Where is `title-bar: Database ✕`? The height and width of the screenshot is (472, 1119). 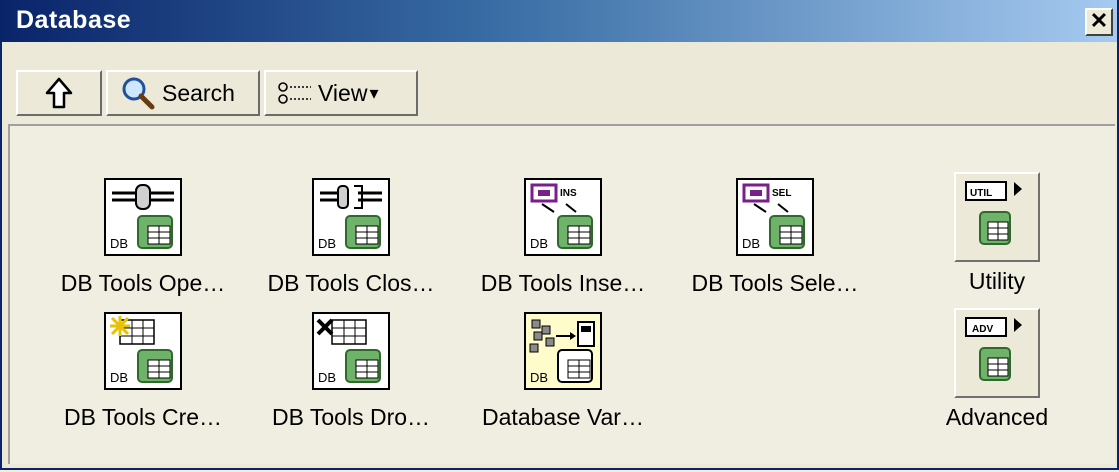 title-bar: Database ✕ is located at coordinates (559, 21).